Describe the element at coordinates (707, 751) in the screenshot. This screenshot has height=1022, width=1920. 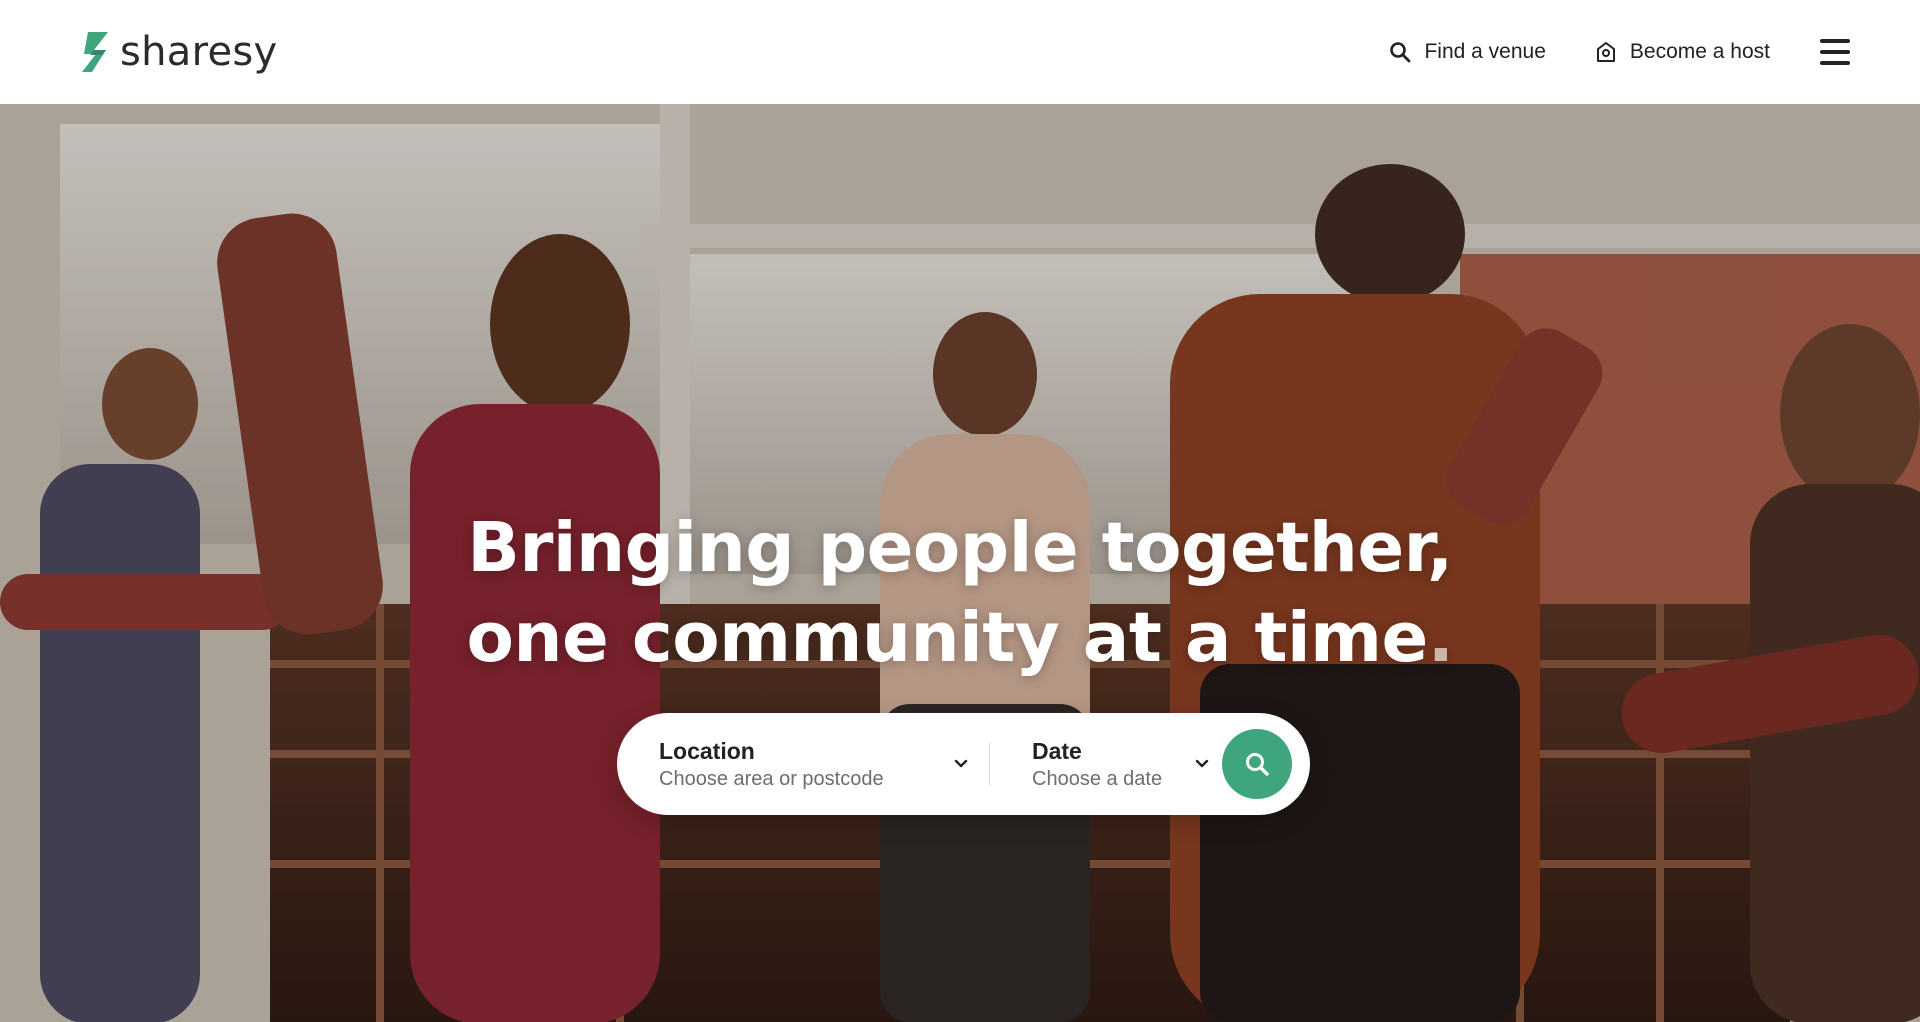
I see `location-label: Location` at that location.